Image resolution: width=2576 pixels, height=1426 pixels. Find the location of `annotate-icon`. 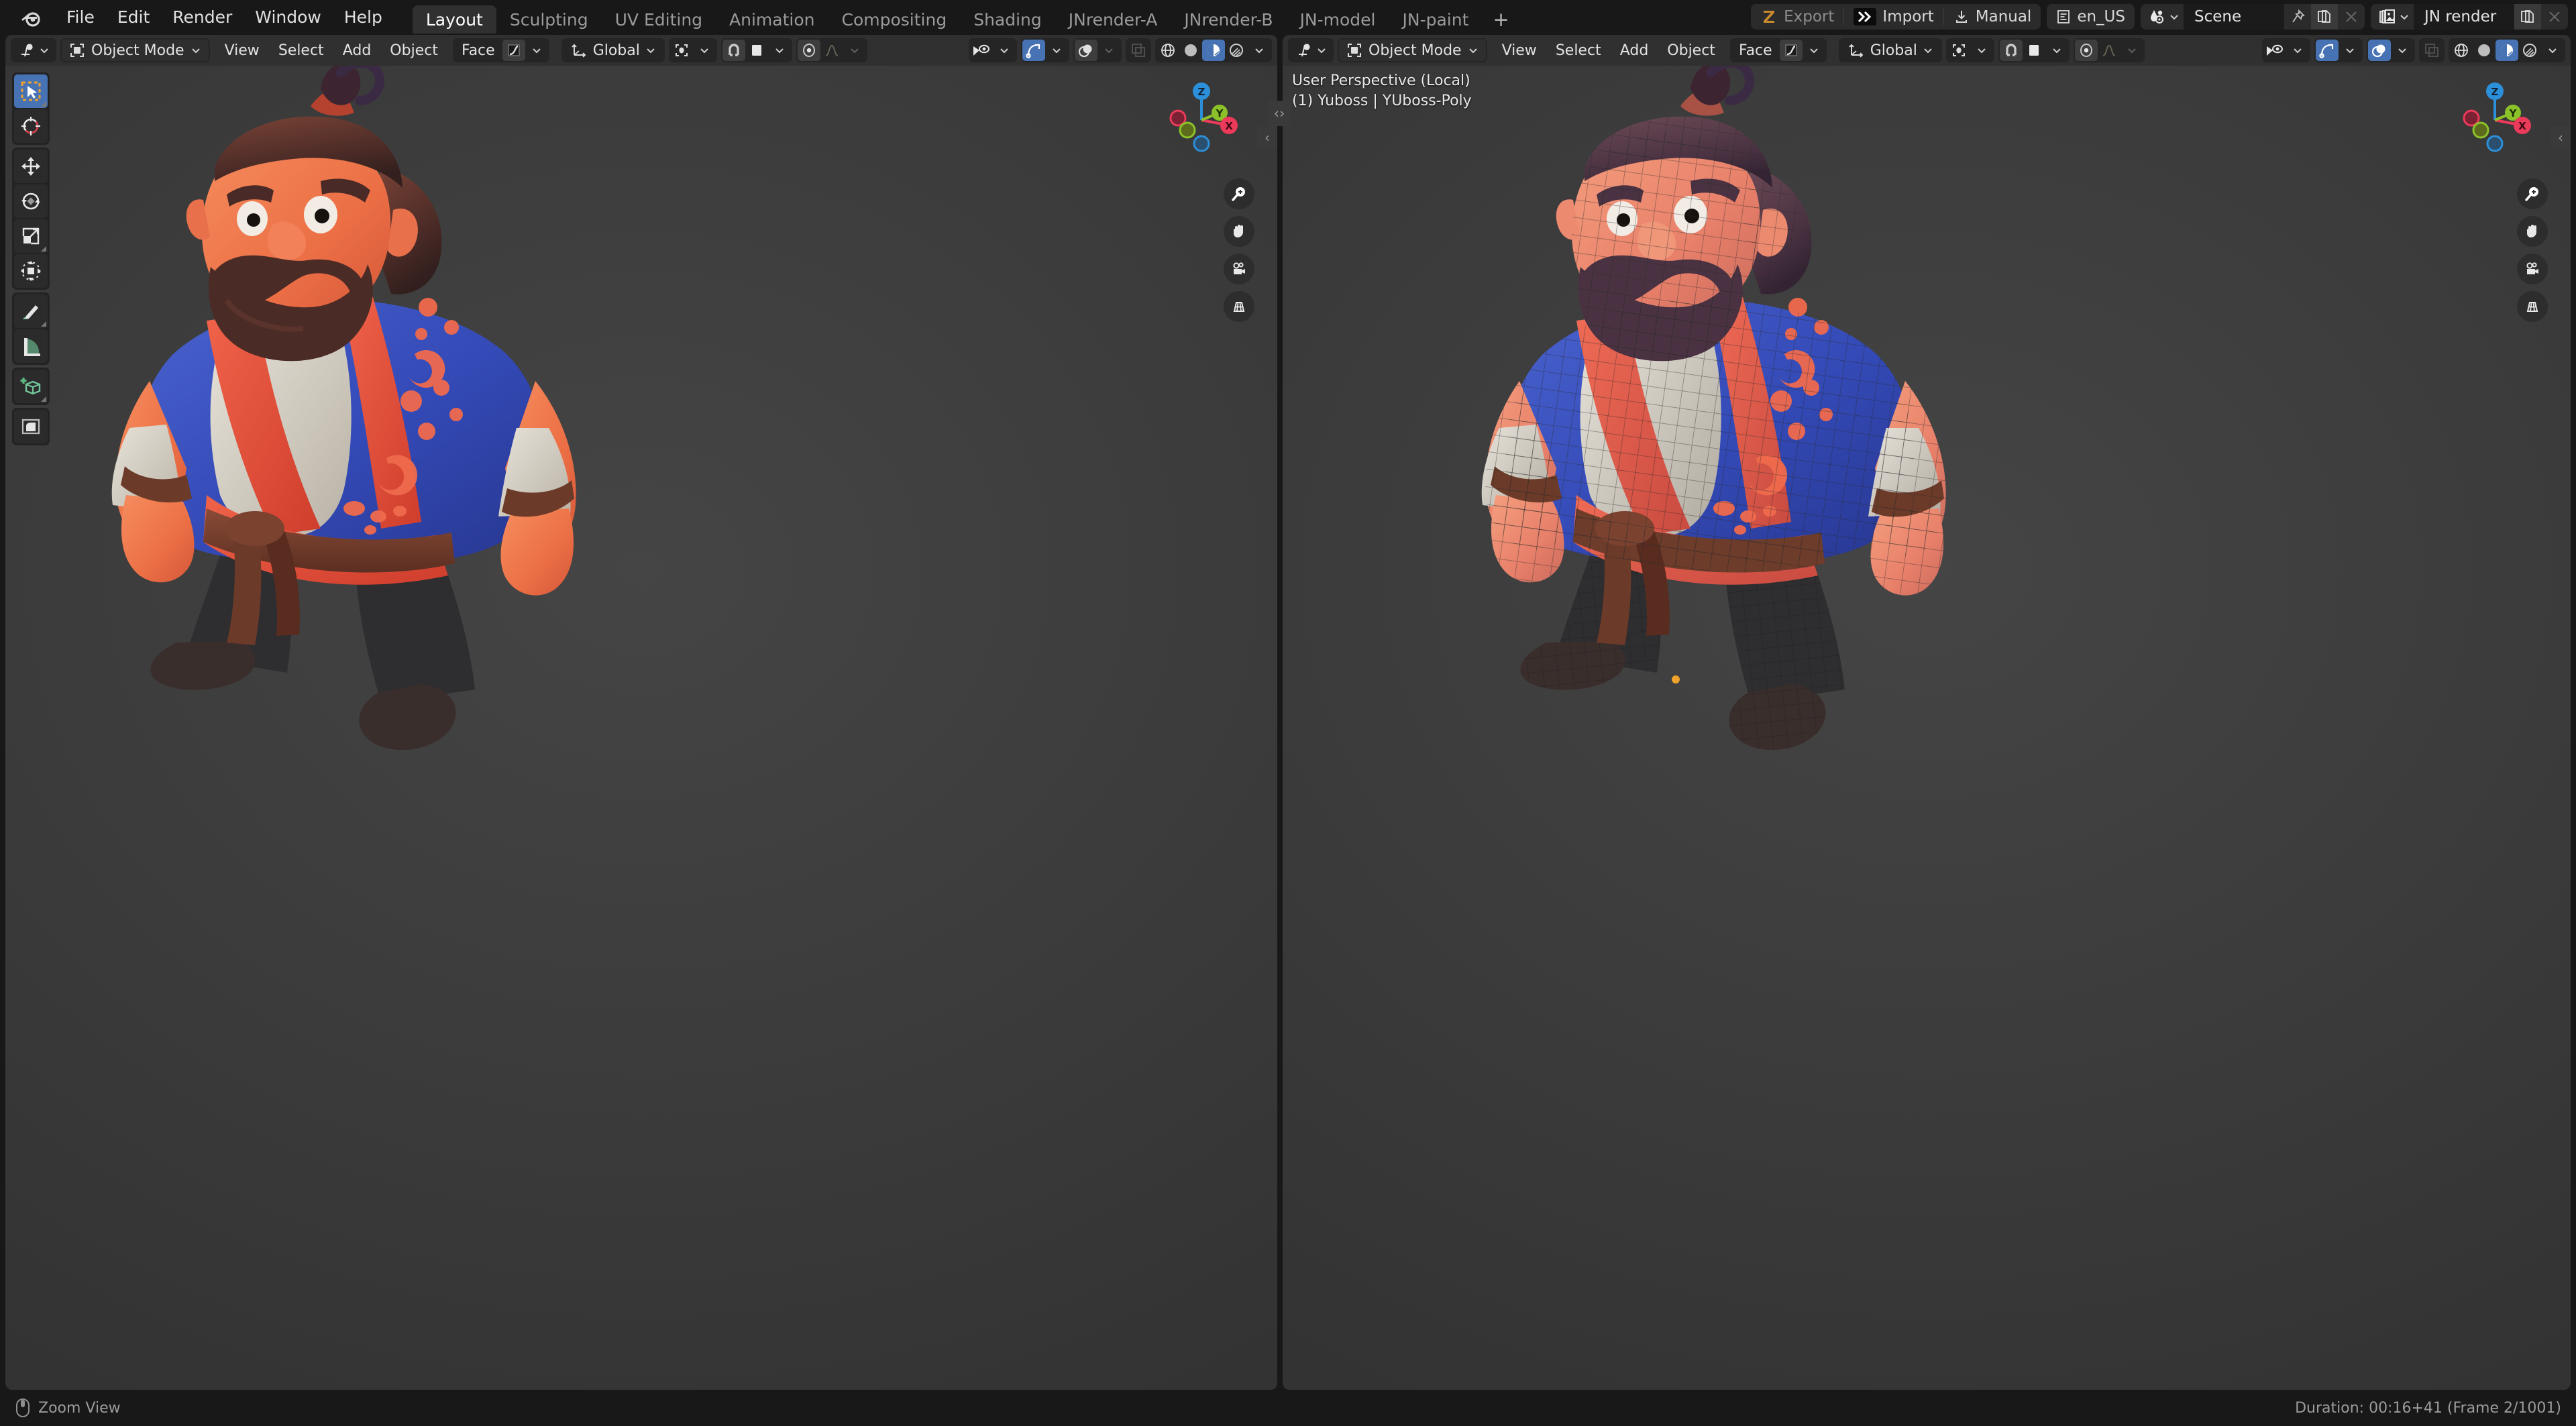

annotate-icon is located at coordinates (31, 311).